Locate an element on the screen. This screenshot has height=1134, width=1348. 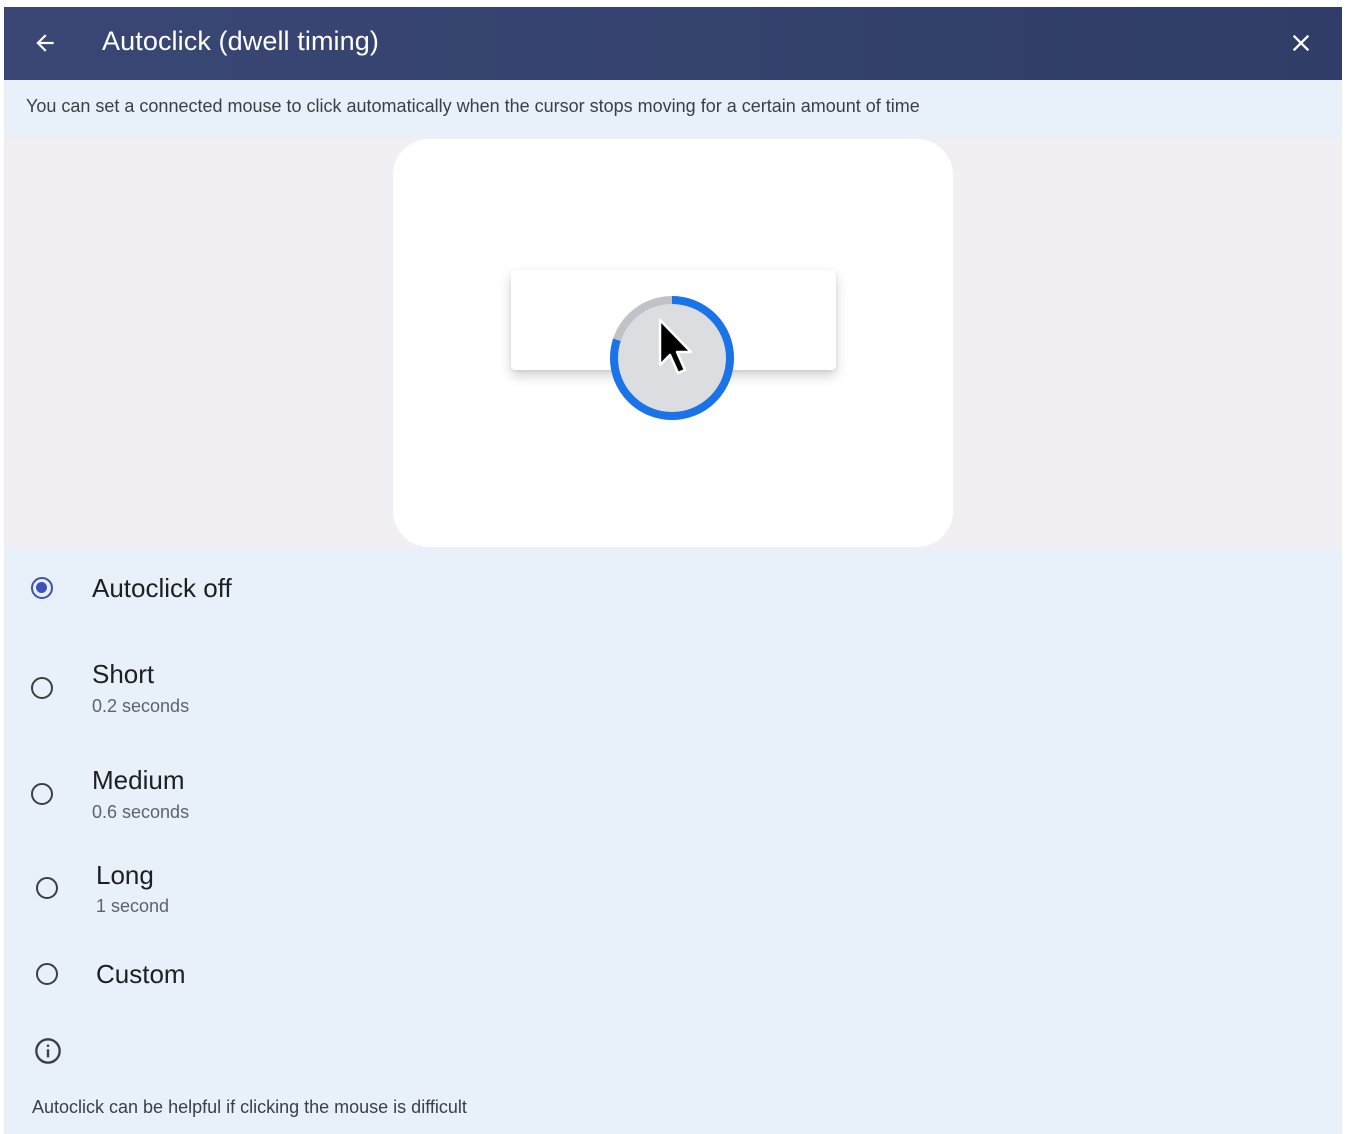
option-label: Autoclick off is located at coordinates (162, 588).